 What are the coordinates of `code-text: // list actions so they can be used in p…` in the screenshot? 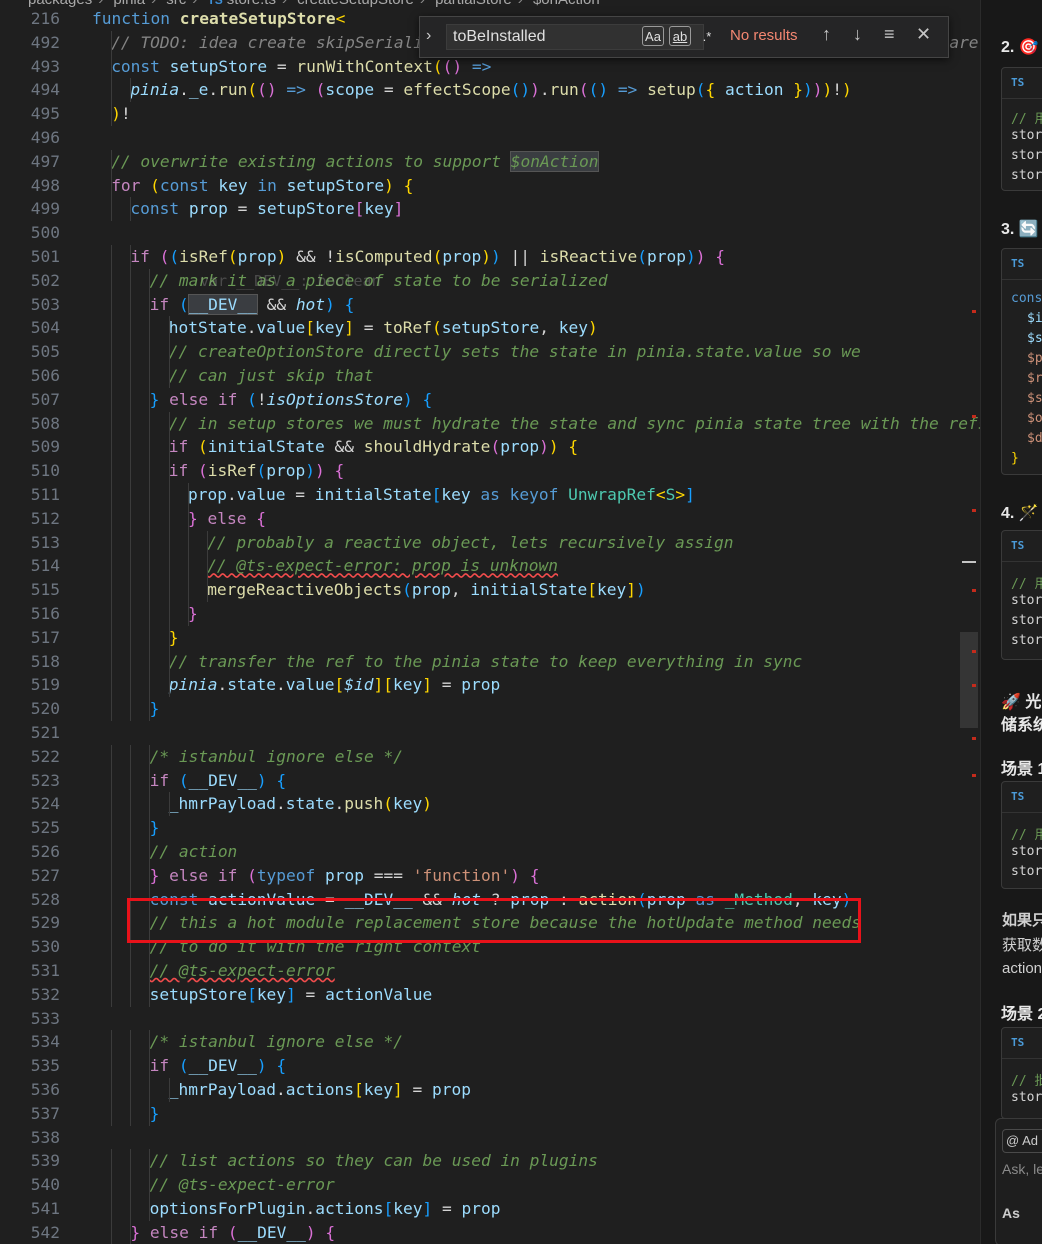 It's located at (374, 1161).